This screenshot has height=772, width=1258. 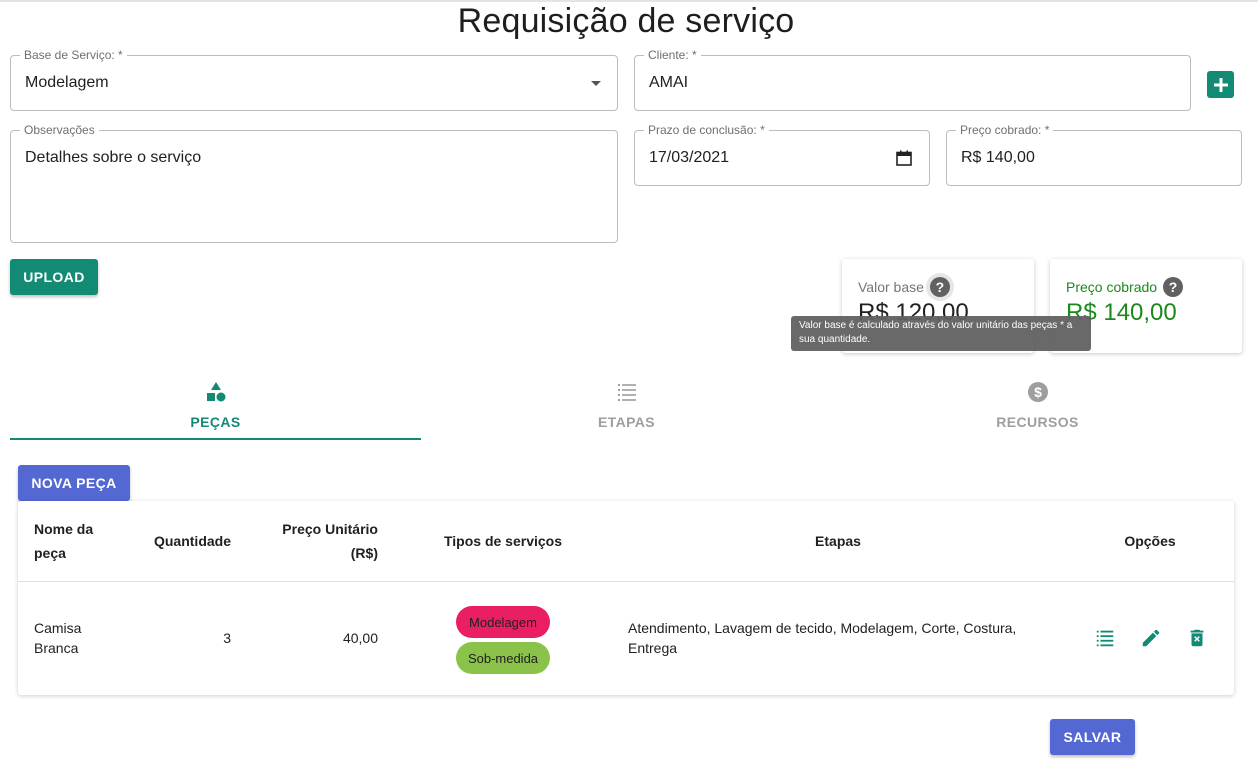 I want to click on tab-label: RECURSOS, so click(x=1037, y=422).